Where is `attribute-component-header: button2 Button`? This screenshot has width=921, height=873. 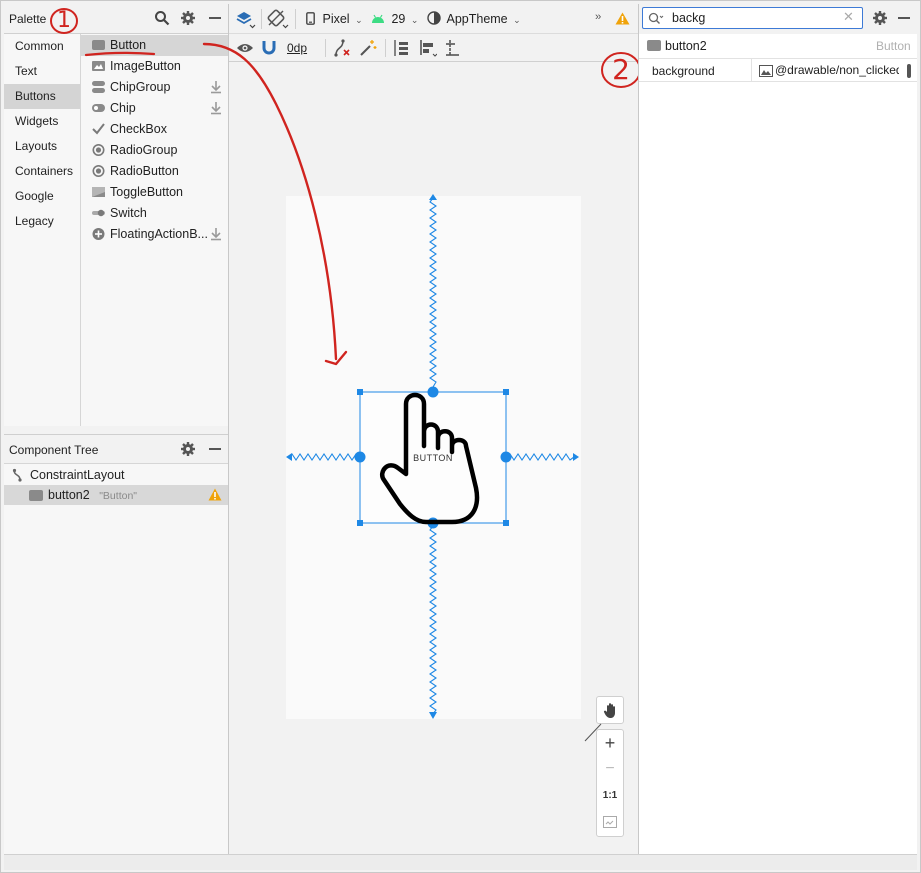 attribute-component-header: button2 Button is located at coordinates (778, 46).